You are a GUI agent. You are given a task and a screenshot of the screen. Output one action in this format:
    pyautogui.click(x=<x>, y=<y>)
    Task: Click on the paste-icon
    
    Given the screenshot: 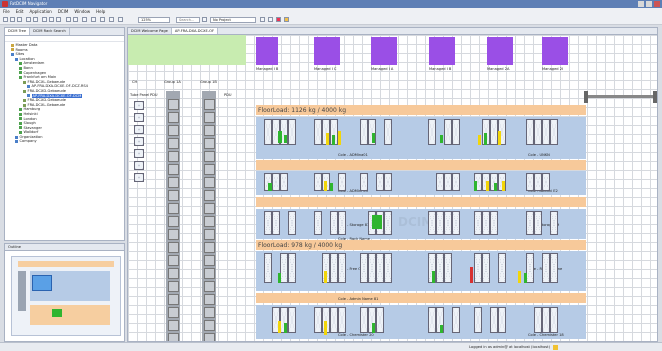 What is the action you would take?
    pyautogui.click(x=58, y=19)
    